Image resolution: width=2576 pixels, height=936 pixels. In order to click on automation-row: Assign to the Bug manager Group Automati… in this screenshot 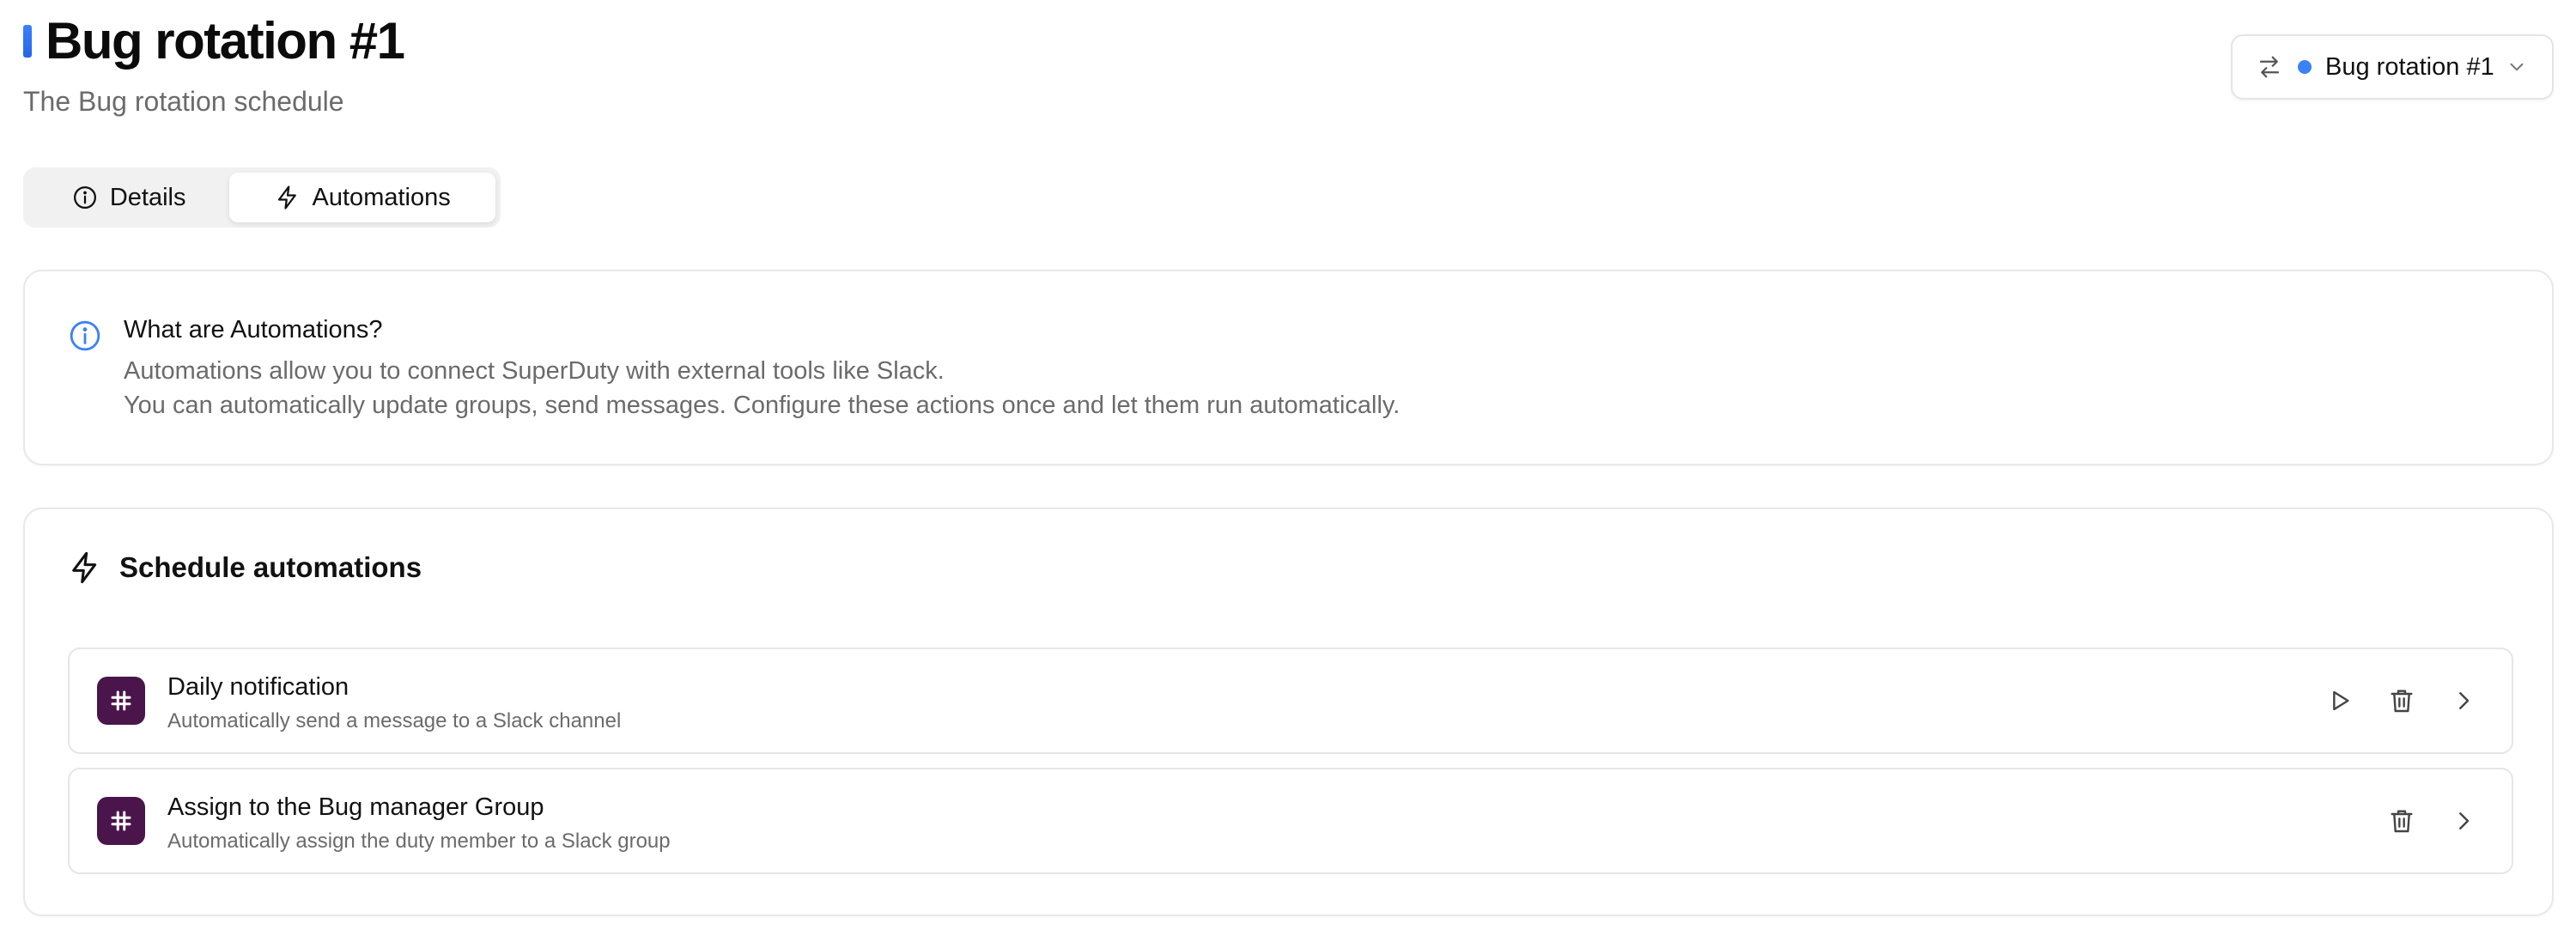, I will do `click(1290, 821)`.